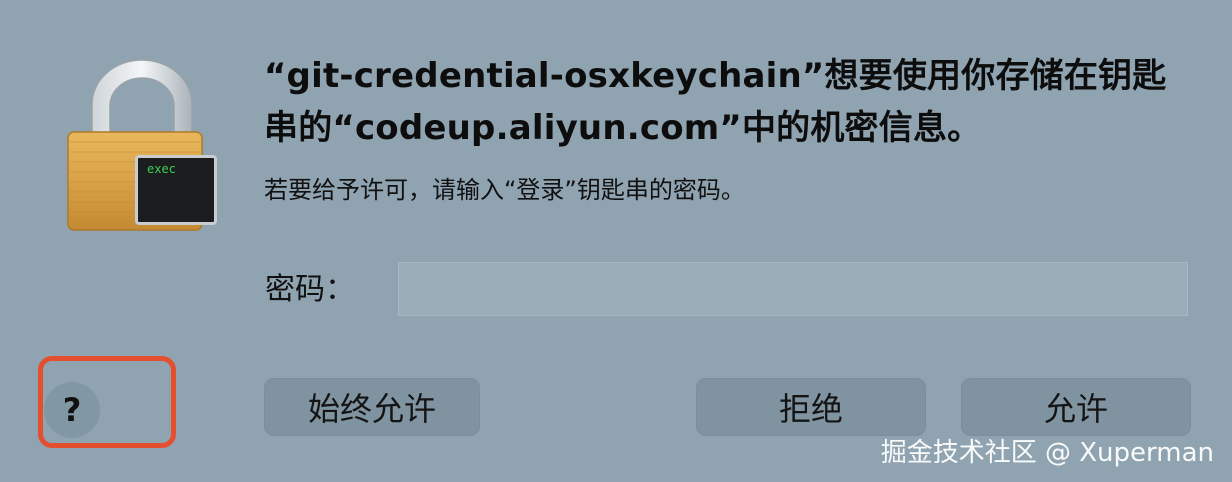  Describe the element at coordinates (372, 407) in the screenshot. I see `always-allow-button: 始终允许` at that location.